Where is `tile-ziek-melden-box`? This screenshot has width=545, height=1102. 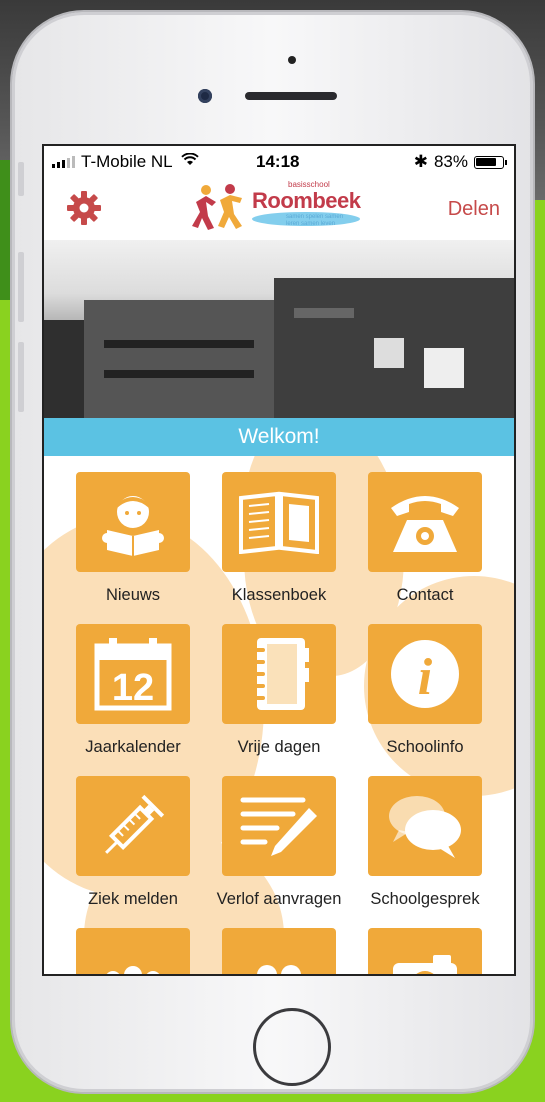
tile-ziek-melden-box is located at coordinates (133, 826).